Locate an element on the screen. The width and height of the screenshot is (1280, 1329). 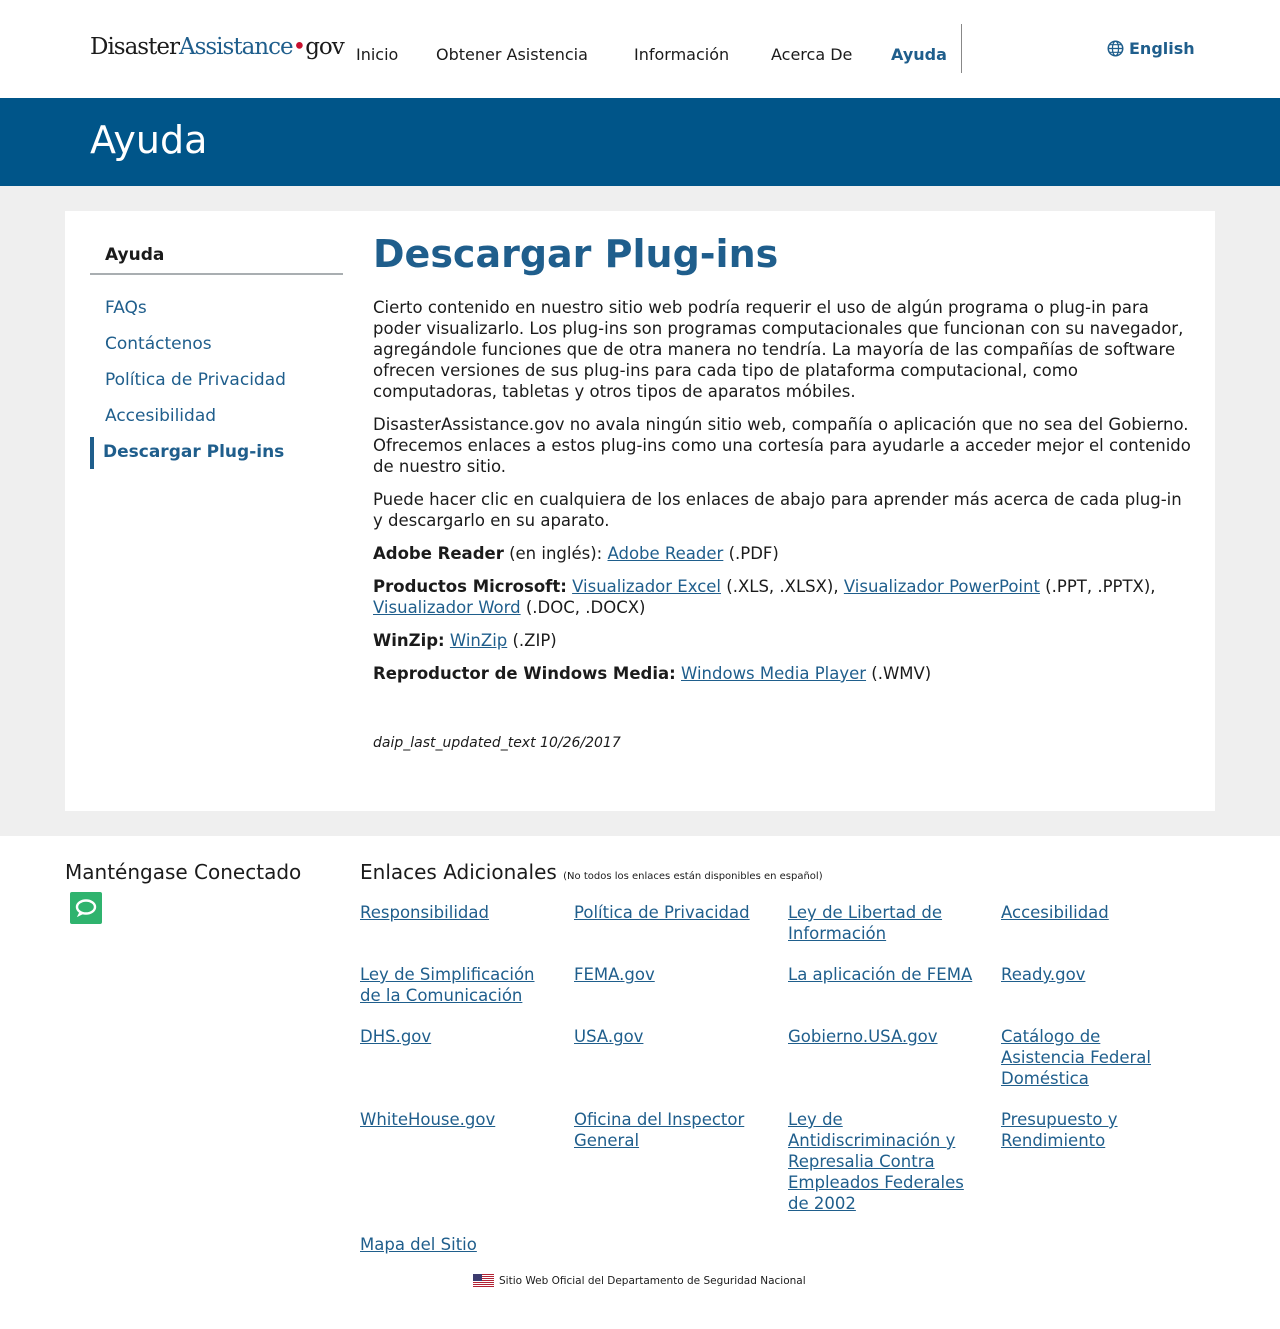
powerpoint-ext: (.PPT, .PPTX), is located at coordinates (1097, 586).